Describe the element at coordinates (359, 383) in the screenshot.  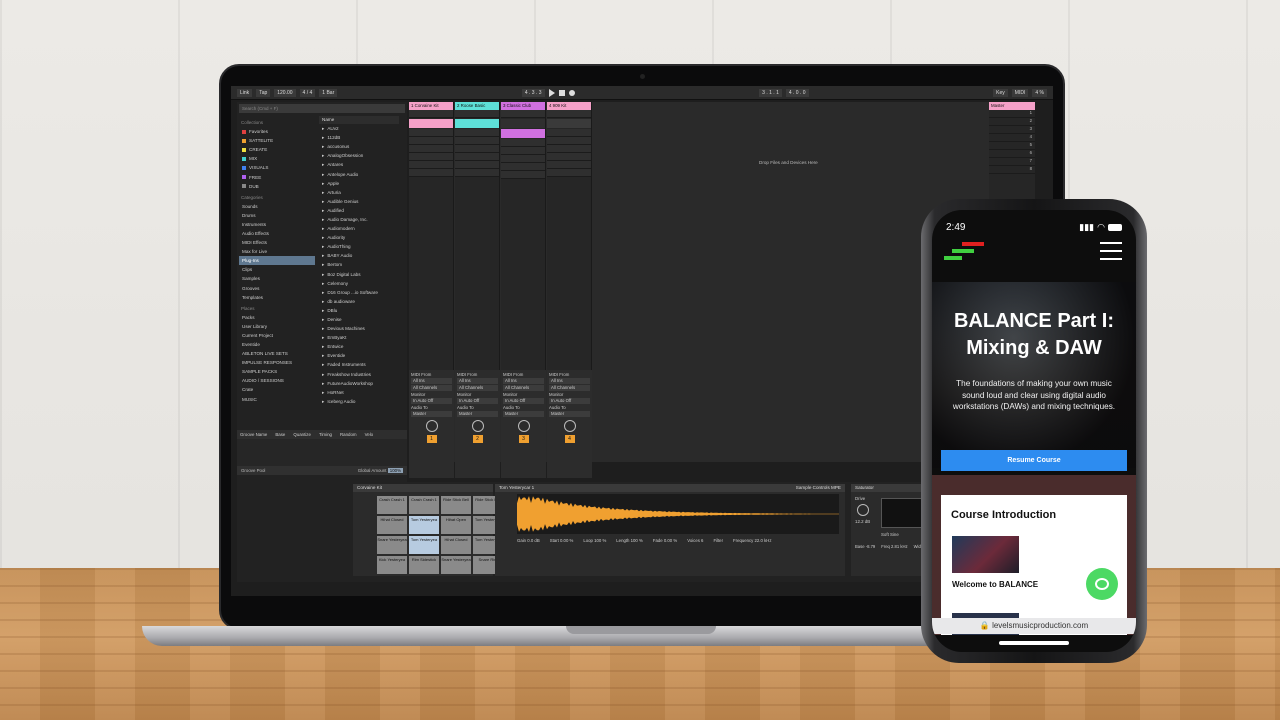
I see `browser-item: ▸ FutureAudioWorkshop` at that location.